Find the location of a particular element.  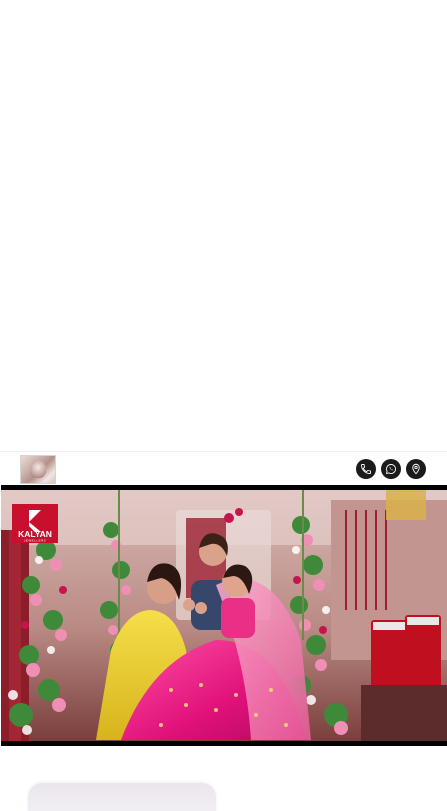

kalyan-logo: KALYAN JEWELLERS is located at coordinates (35, 523).